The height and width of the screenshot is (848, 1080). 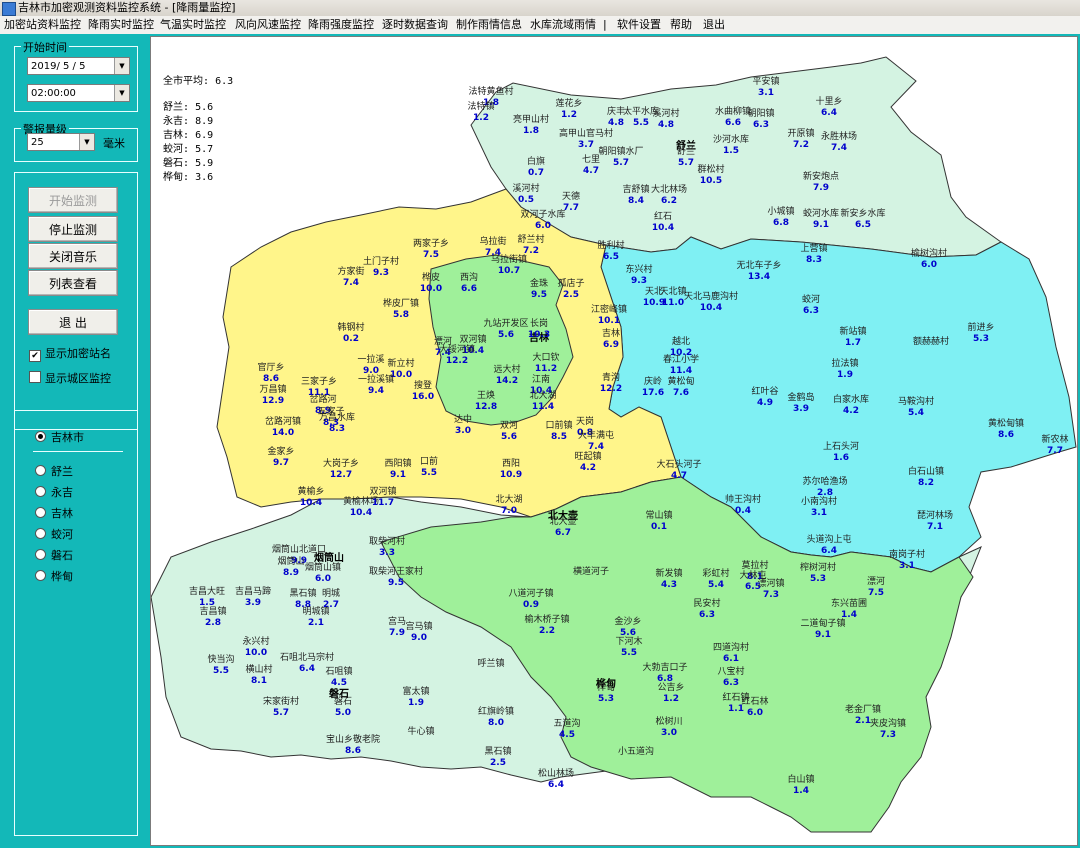 What do you see at coordinates (571, 284) in the screenshot?
I see `station-name: 孤店子` at bounding box center [571, 284].